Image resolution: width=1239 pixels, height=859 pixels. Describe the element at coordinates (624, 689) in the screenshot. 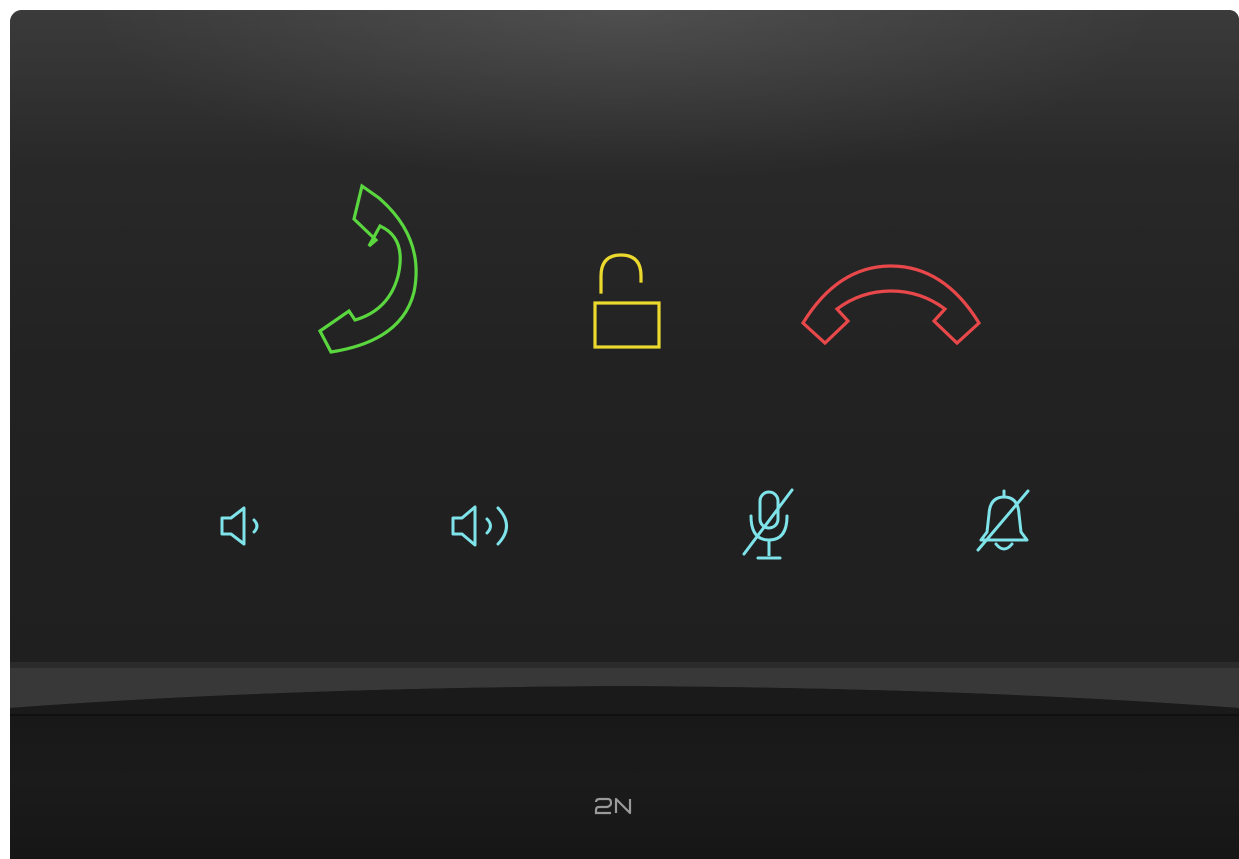

I see `frame-bezel` at that location.